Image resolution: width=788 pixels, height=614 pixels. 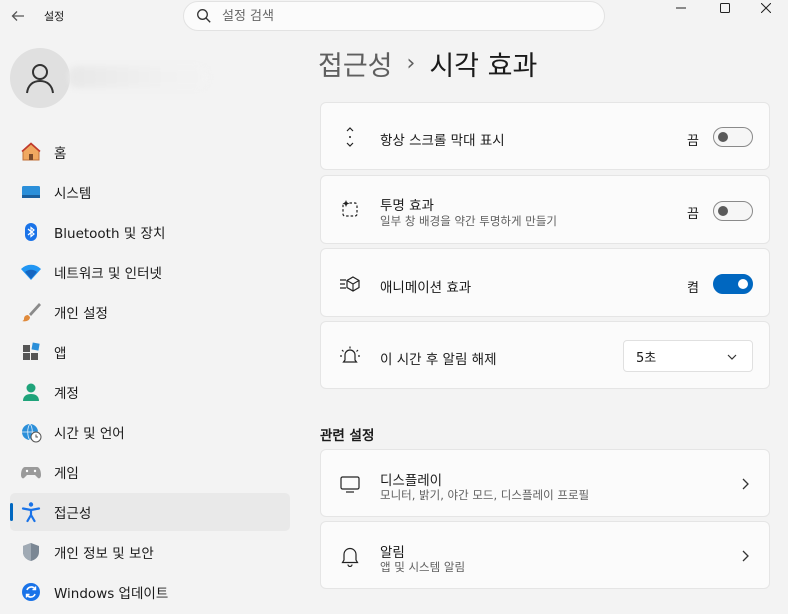 I want to click on sidebar-item-label: 개인 설정, so click(x=81, y=314).